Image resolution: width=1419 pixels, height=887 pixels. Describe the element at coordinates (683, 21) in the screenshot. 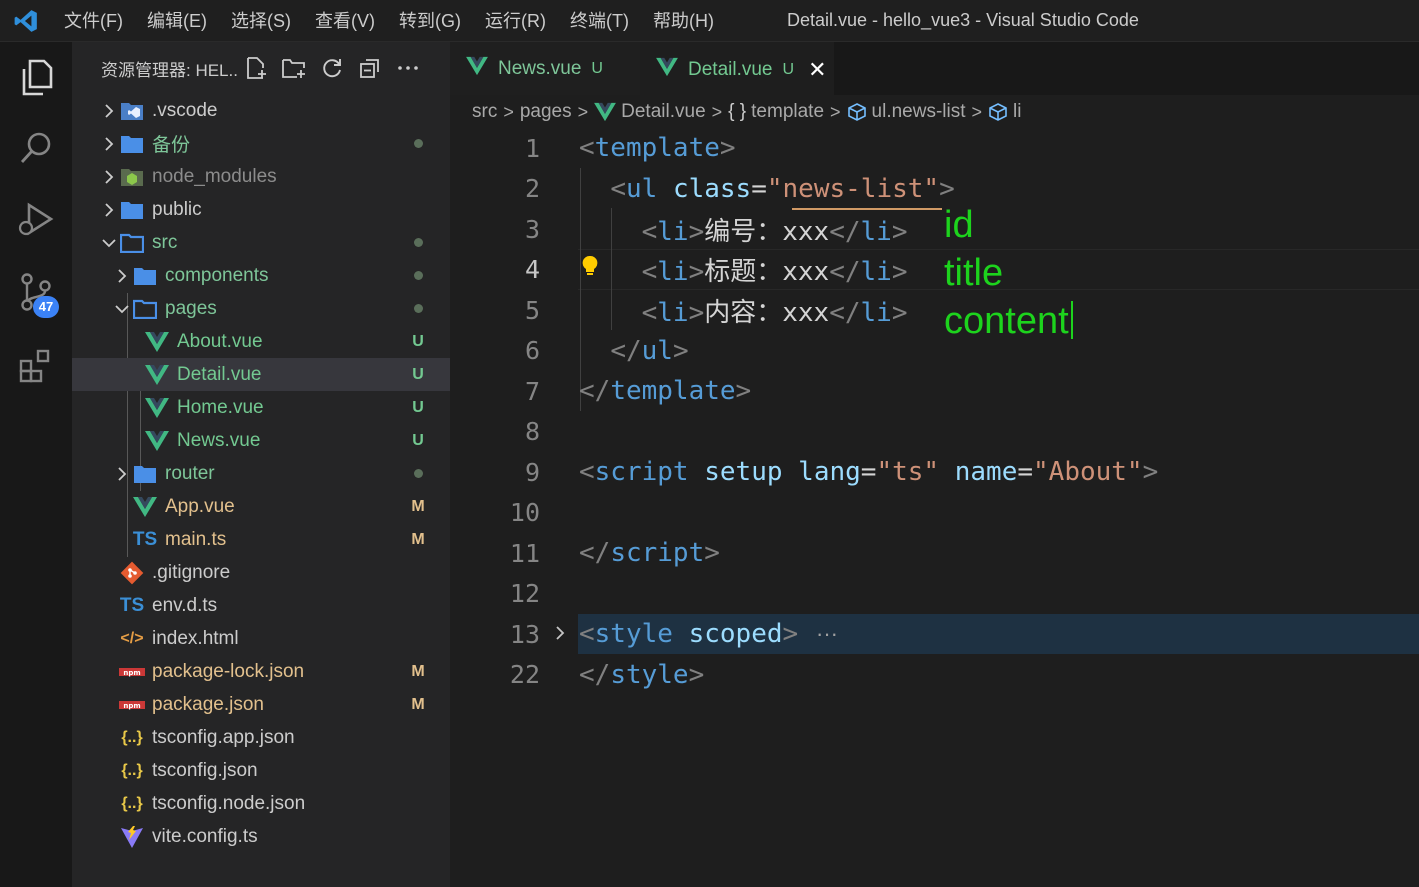

I see `menu-help: 帮助(H)` at that location.